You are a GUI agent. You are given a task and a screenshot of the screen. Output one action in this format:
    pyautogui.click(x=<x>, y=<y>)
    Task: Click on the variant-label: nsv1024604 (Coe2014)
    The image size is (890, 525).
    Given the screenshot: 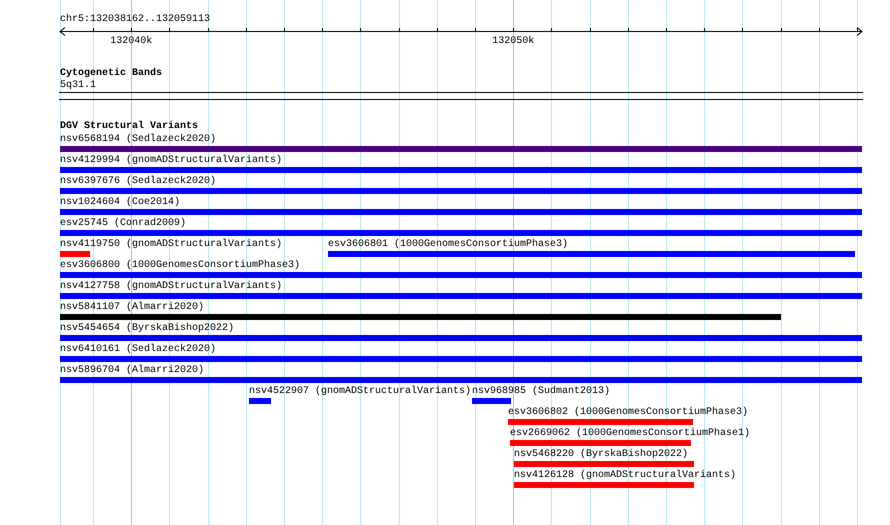 What is the action you would take?
    pyautogui.click(x=120, y=203)
    